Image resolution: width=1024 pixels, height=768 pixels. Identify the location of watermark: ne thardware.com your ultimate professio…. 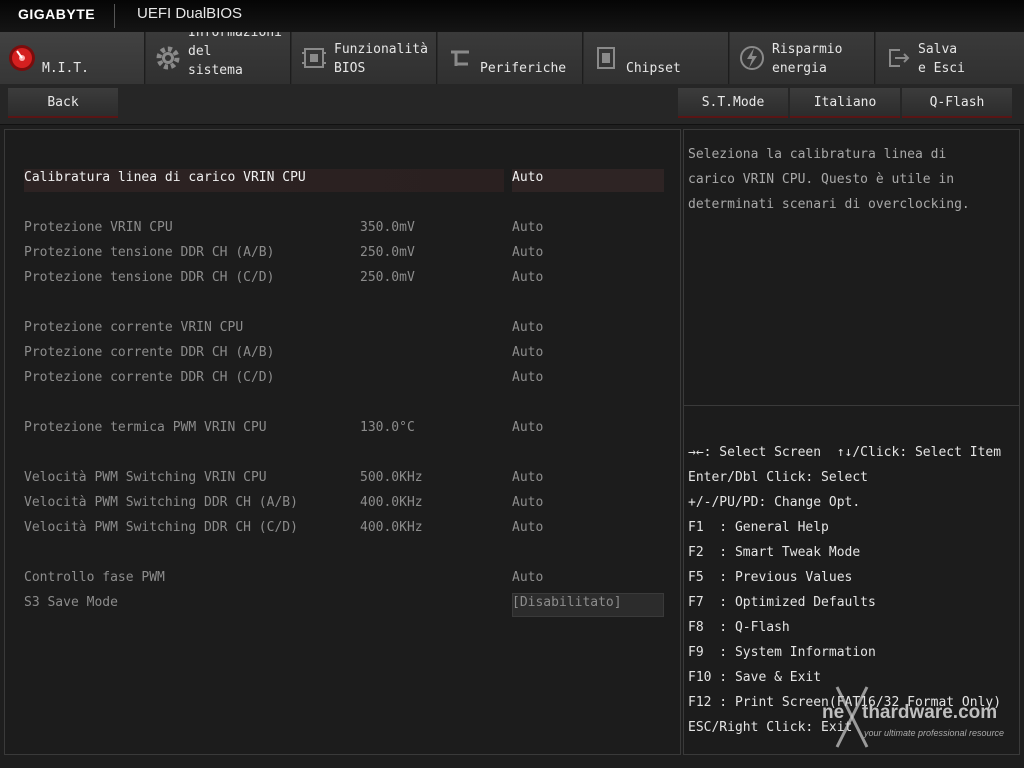
(922, 719).